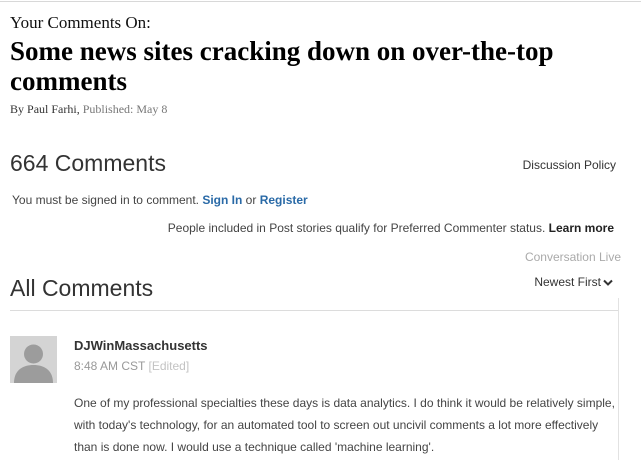 The image size is (641, 460). What do you see at coordinates (314, 310) in the screenshot?
I see `list-divider` at bounding box center [314, 310].